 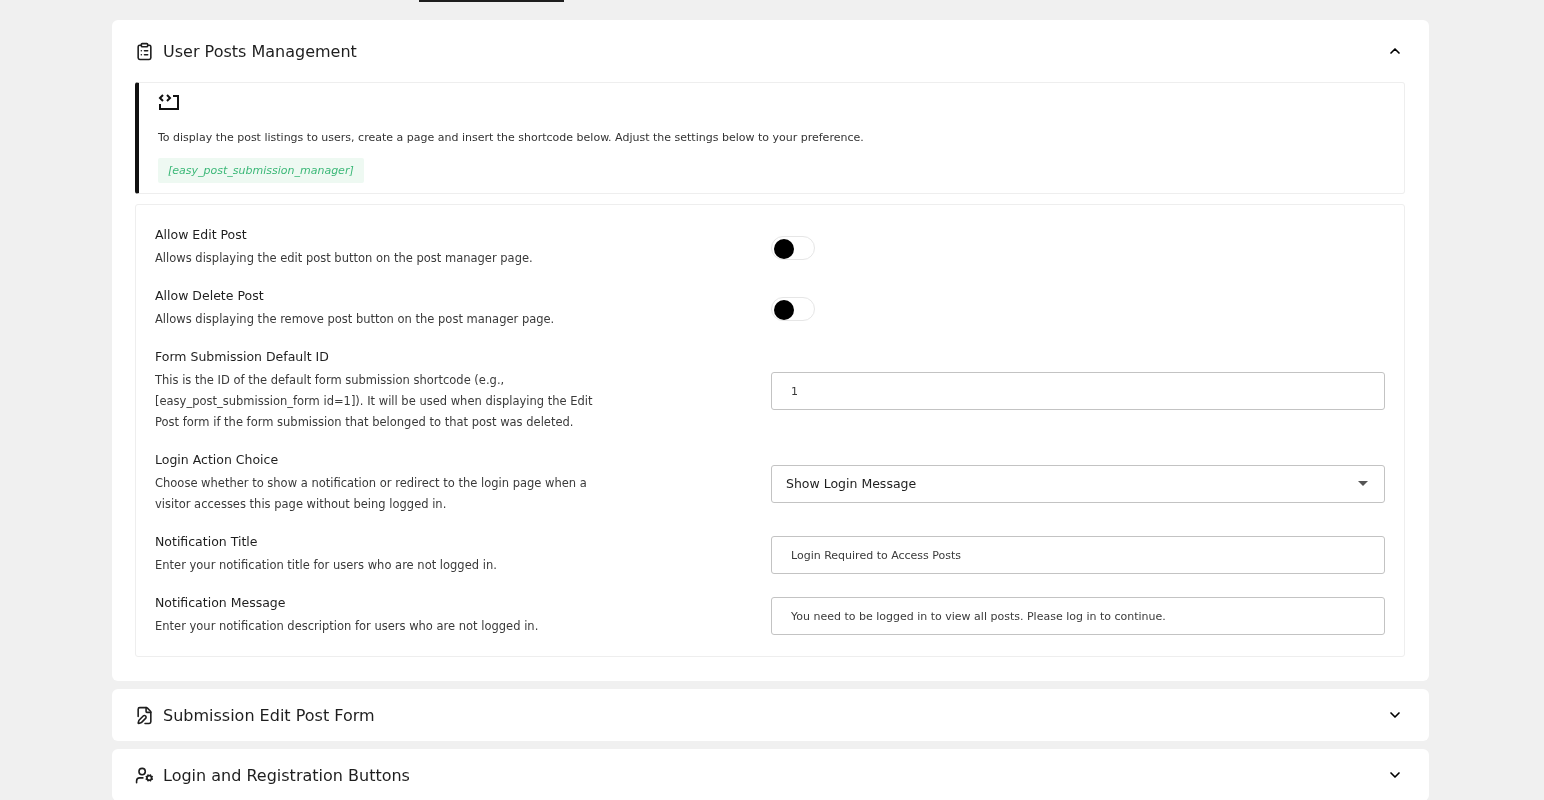 I want to click on input-field: 1, so click(x=1078, y=391).